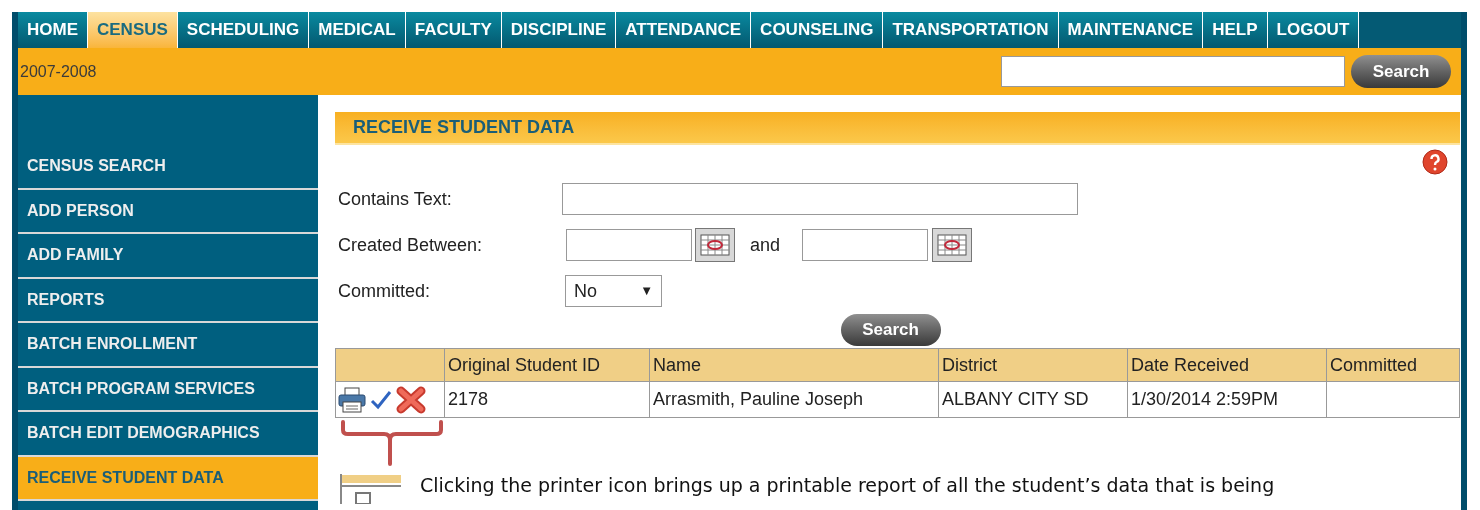 Image resolution: width=1480 pixels, height=510 pixels. Describe the element at coordinates (794, 399) in the screenshot. I see `table-cell: Arrasmith, Pauline Joseph` at that location.